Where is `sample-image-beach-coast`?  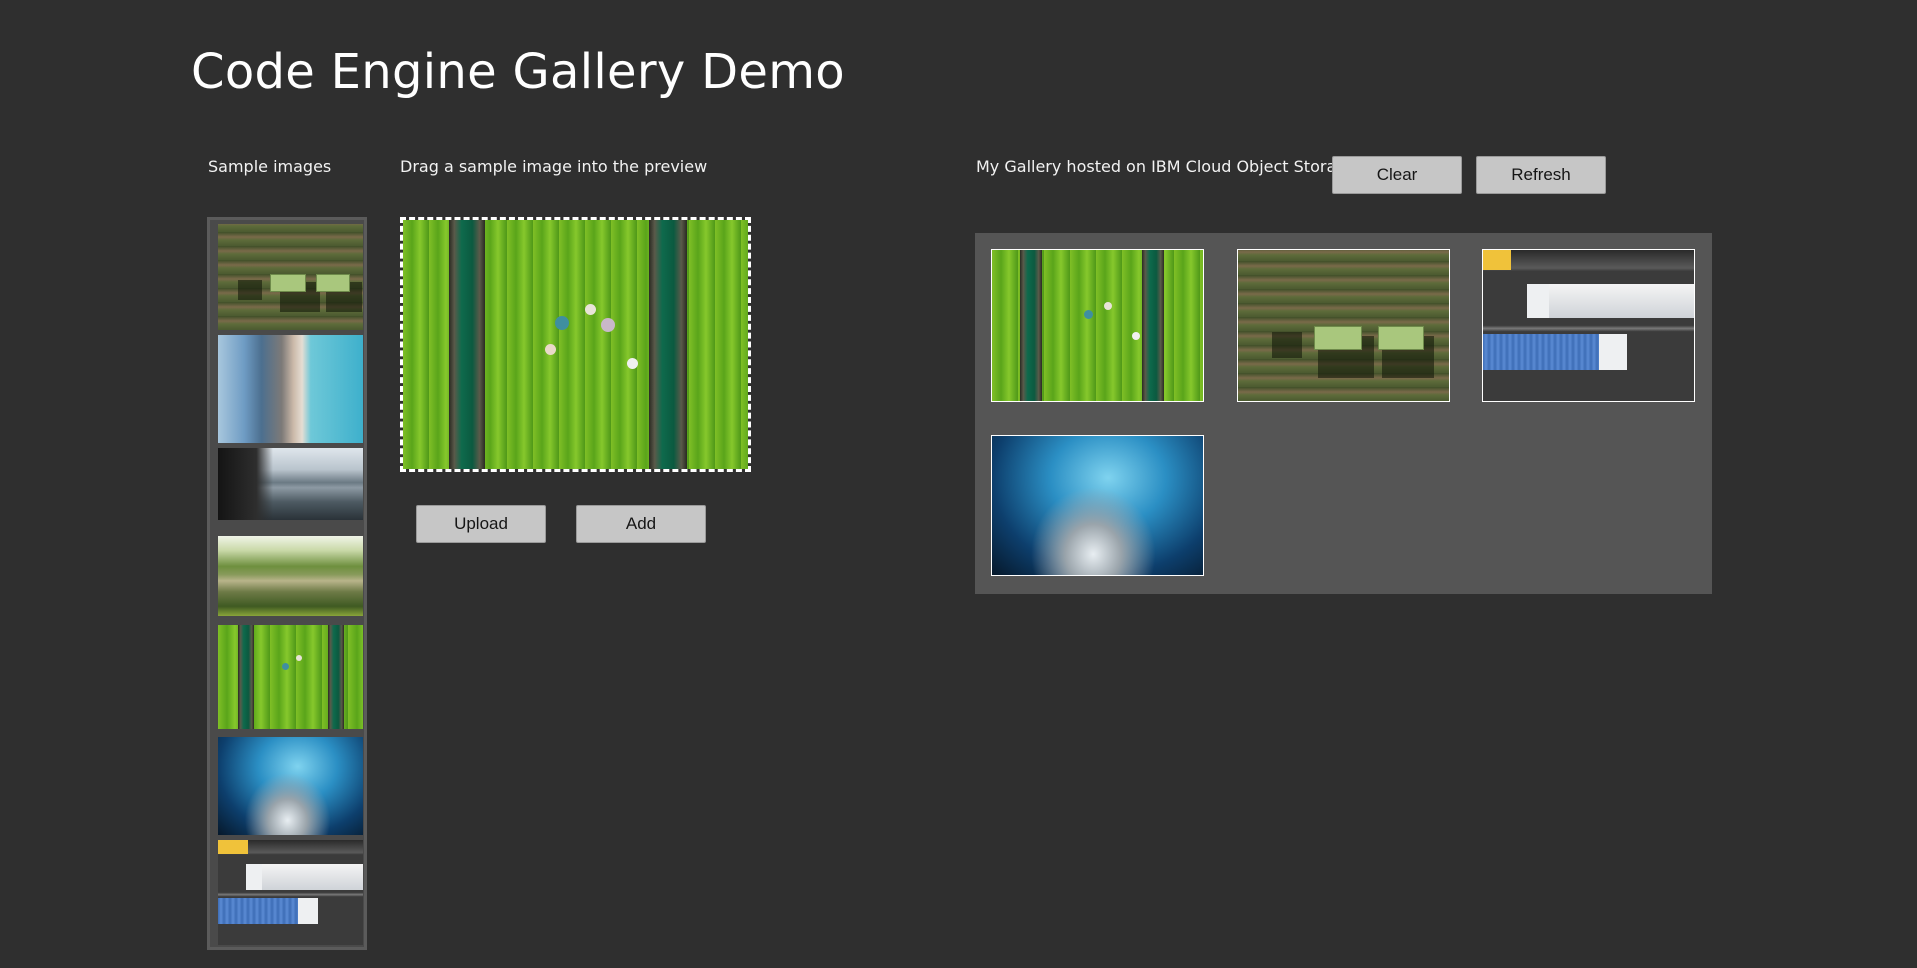
sample-image-beach-coast is located at coordinates (290, 389).